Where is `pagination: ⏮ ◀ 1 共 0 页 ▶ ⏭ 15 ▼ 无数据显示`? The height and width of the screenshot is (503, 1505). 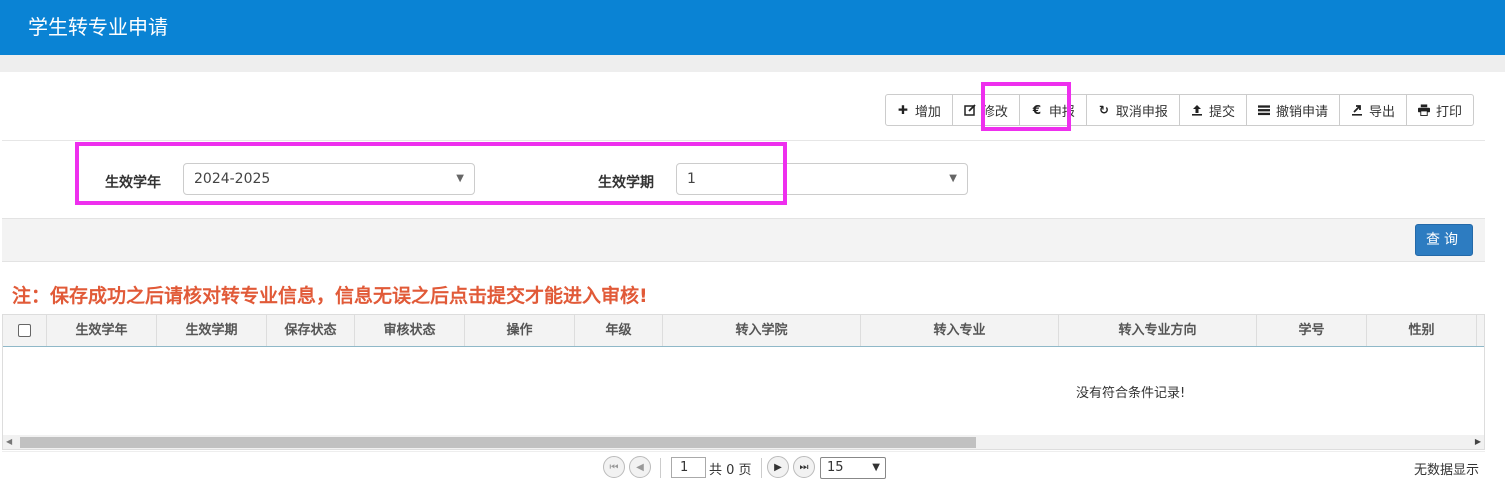
pagination: ⏮ ◀ 1 共 0 页 ▶ ⏭ 15 ▼ 无数据显示 is located at coordinates (743, 467).